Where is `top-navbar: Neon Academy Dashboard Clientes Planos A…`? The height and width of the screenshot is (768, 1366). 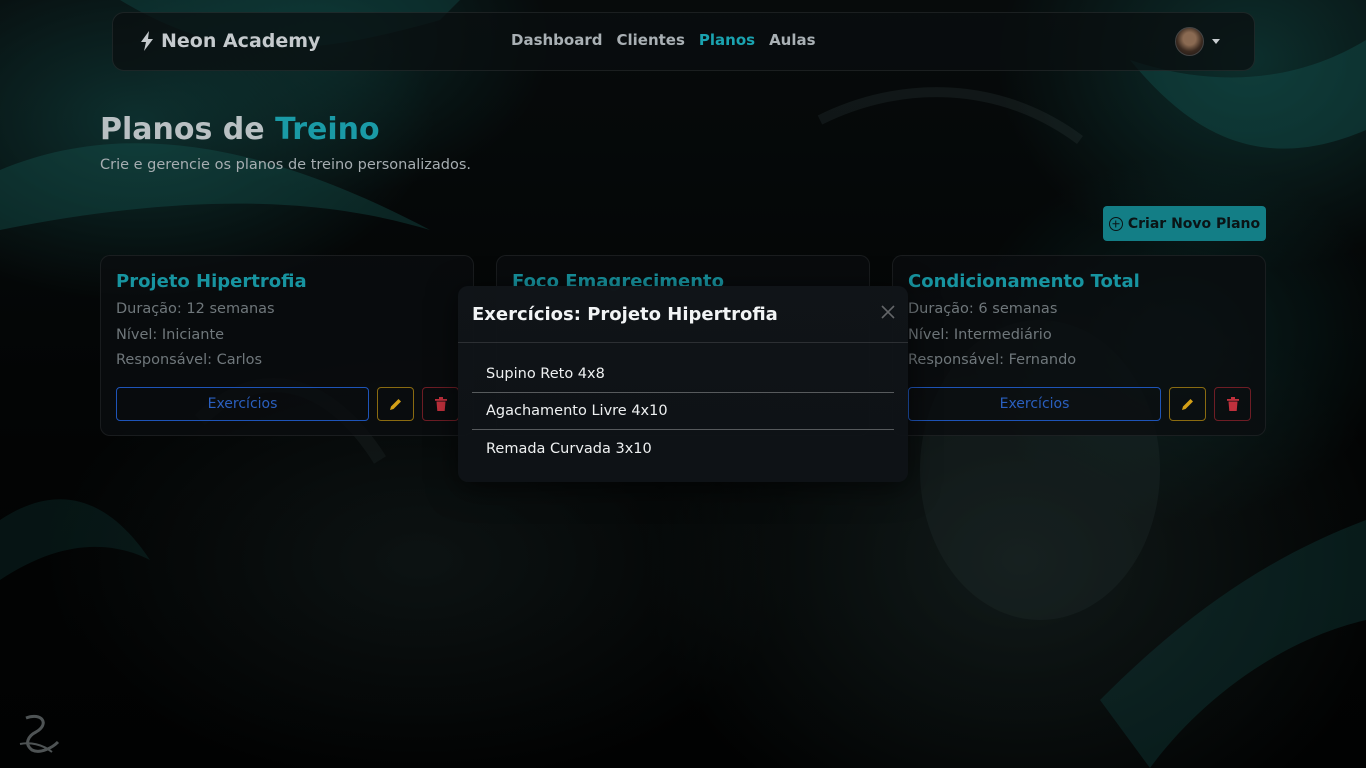
top-navbar: Neon Academy Dashboard Clientes Planos A… is located at coordinates (683, 41).